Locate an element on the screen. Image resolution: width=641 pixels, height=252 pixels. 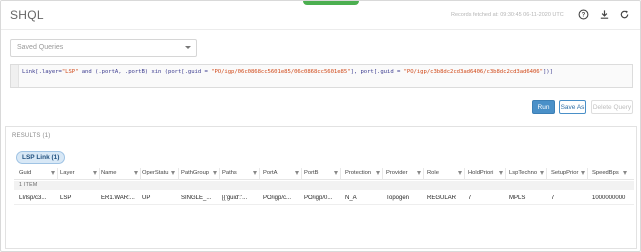
group-row: 1 ITEM is located at coordinates (324, 185).